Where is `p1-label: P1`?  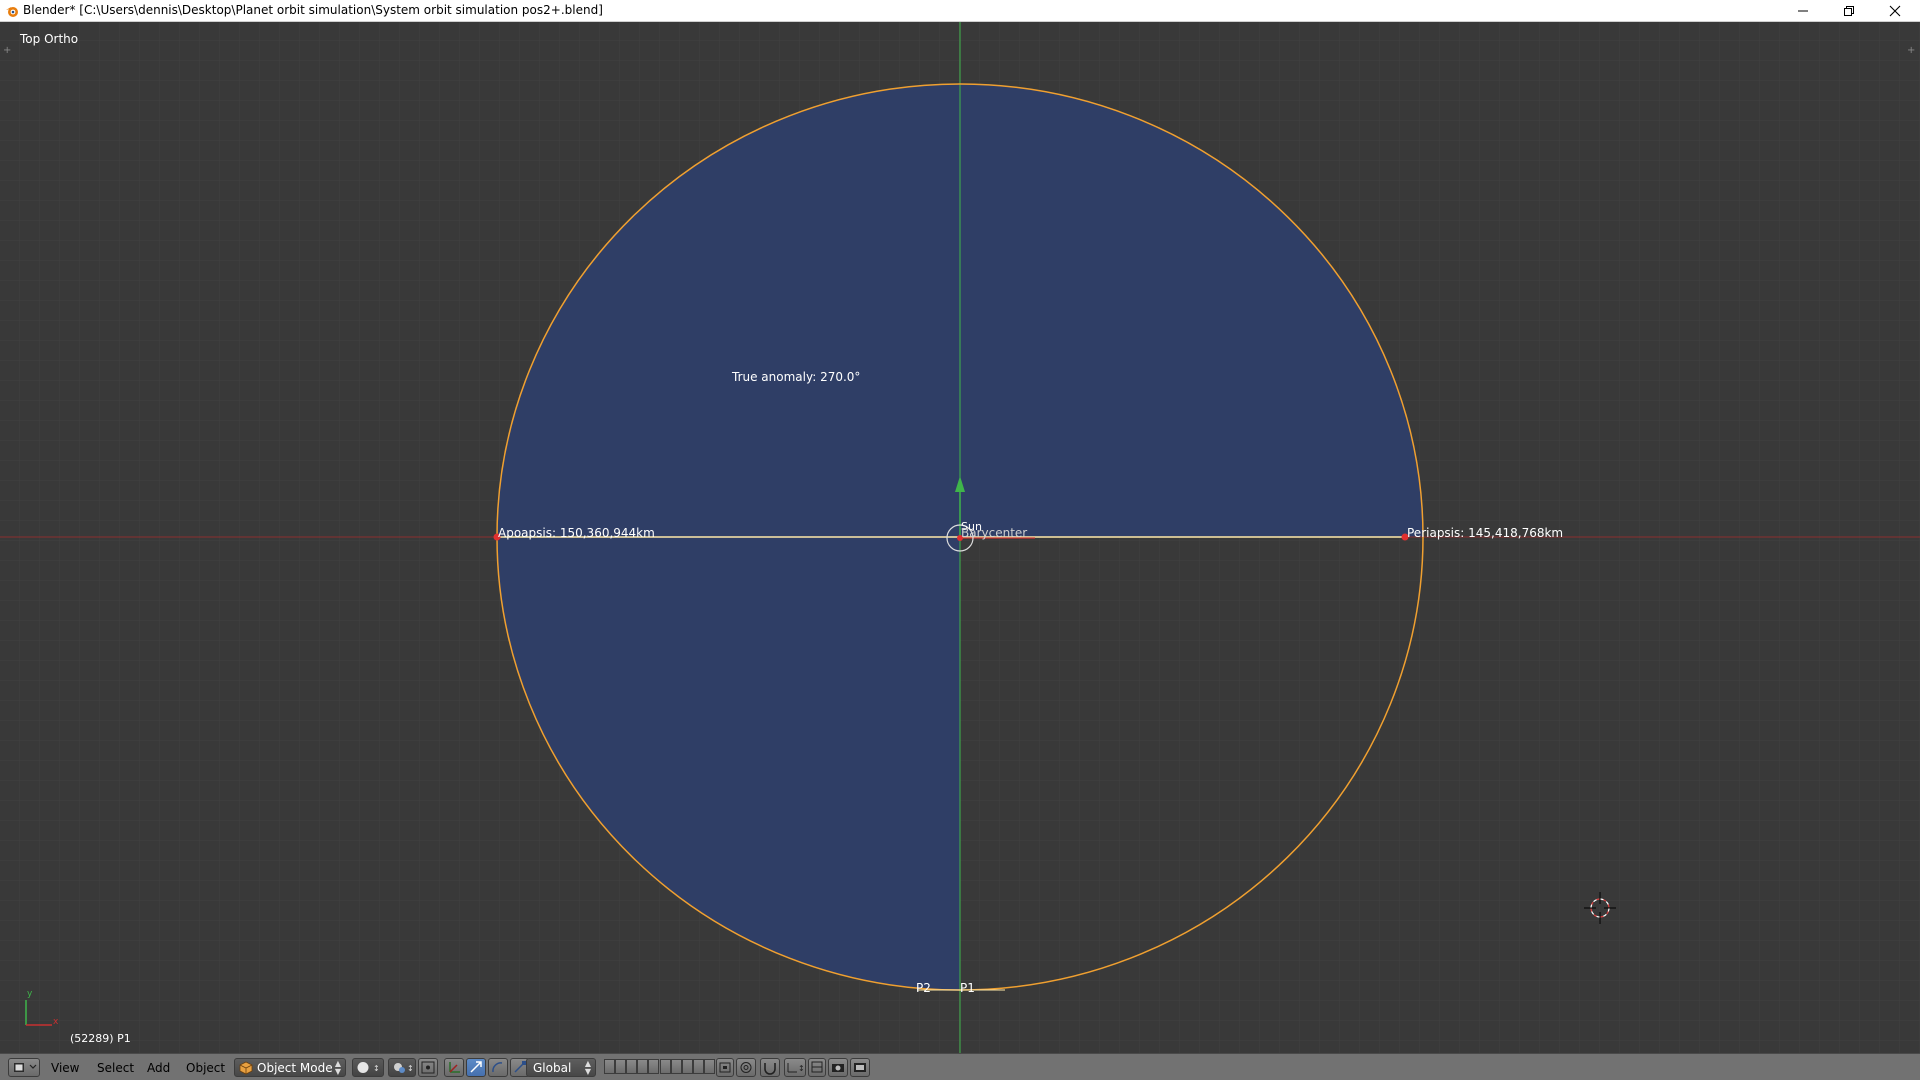 p1-label: P1 is located at coordinates (967, 988).